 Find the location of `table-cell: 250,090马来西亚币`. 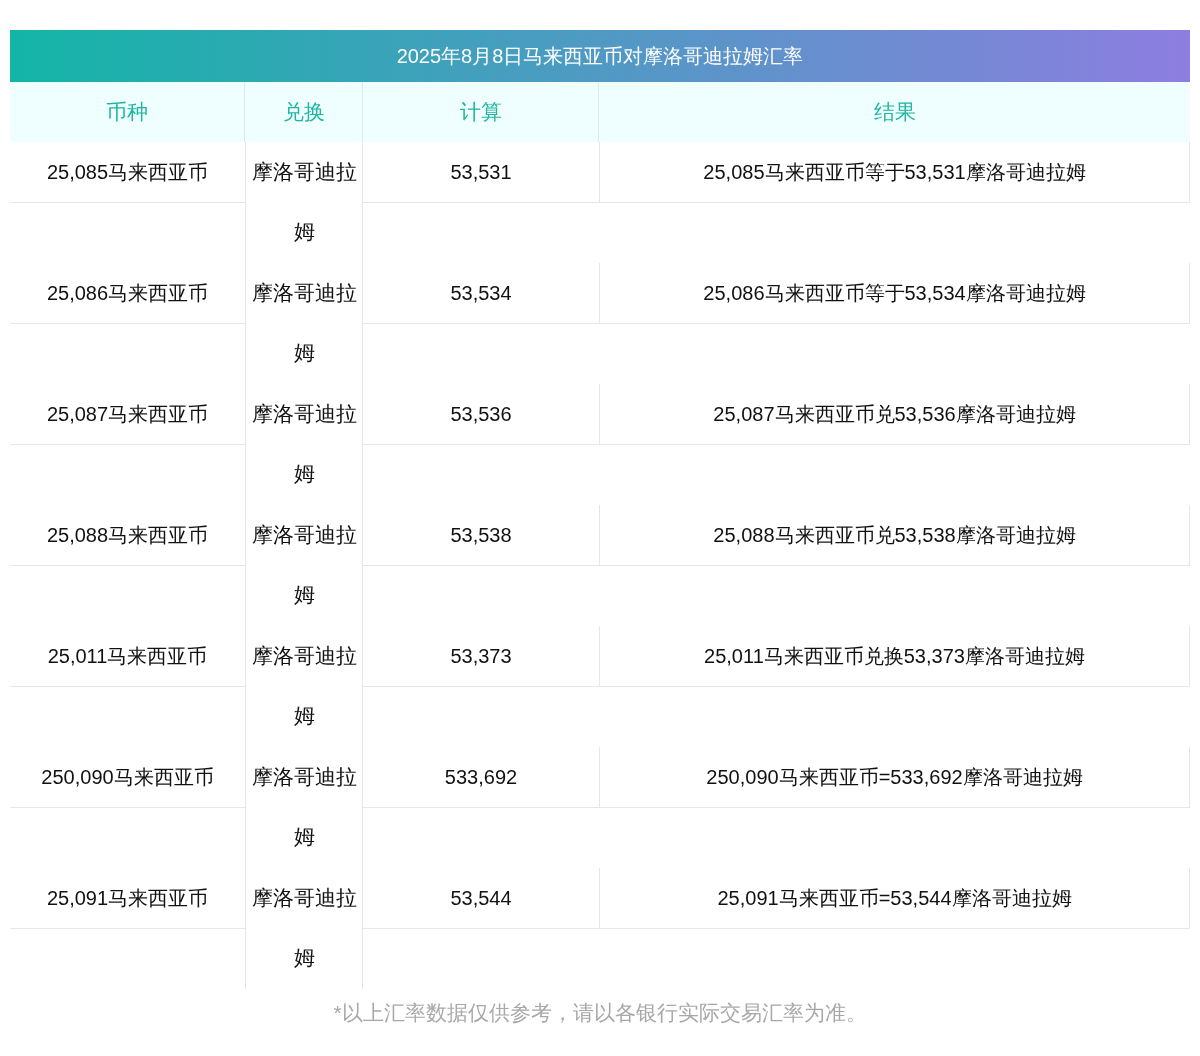

table-cell: 250,090马来西亚币 is located at coordinates (127, 777).